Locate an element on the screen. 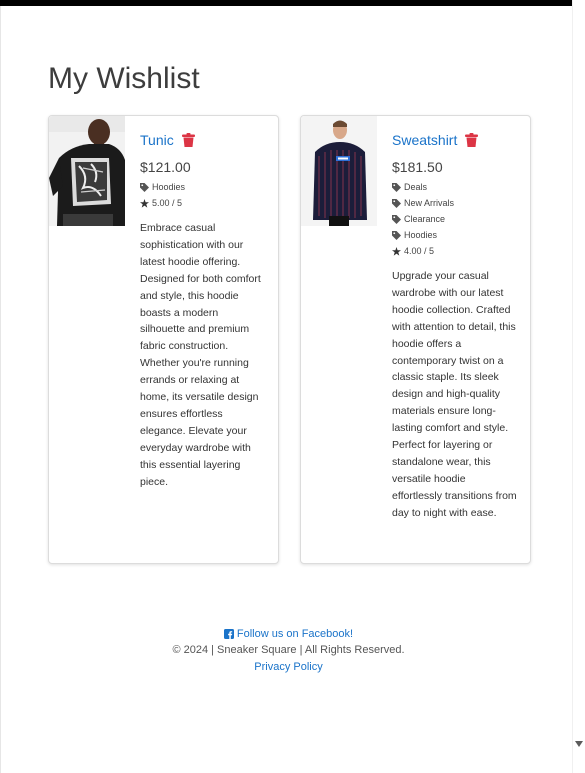 The image size is (585, 773). browser-top-bar is located at coordinates (286, 3).